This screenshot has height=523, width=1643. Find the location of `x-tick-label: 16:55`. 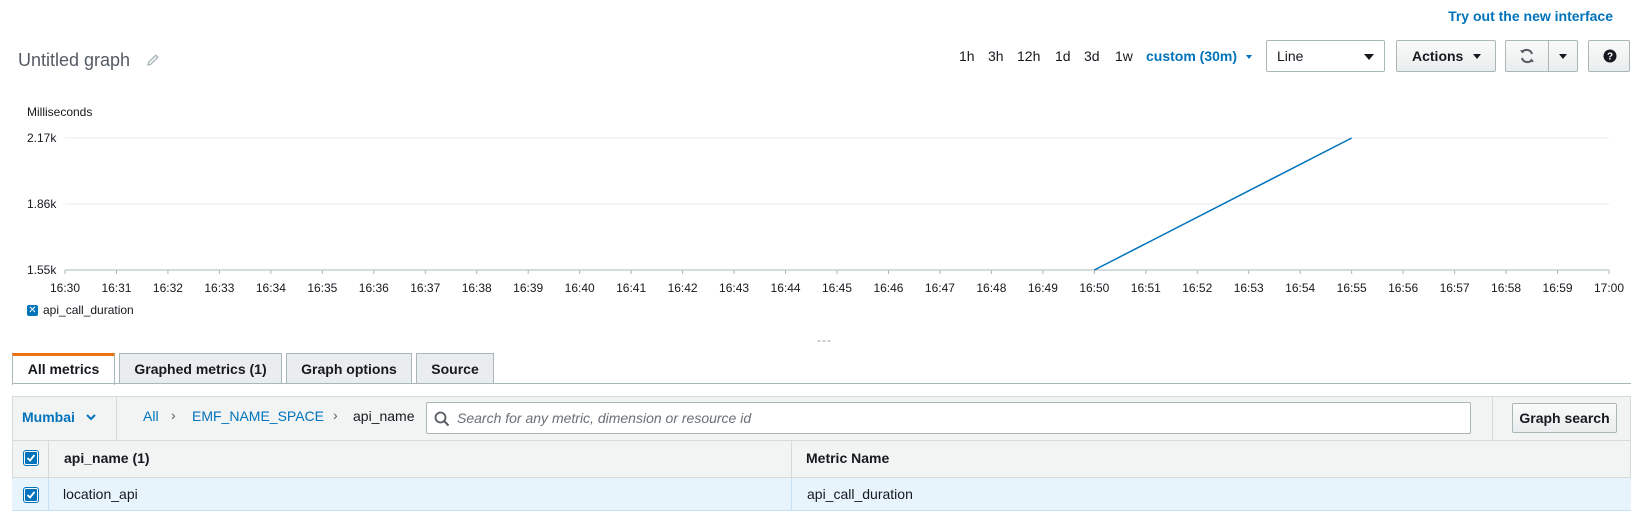

x-tick-label: 16:55 is located at coordinates (1352, 288).